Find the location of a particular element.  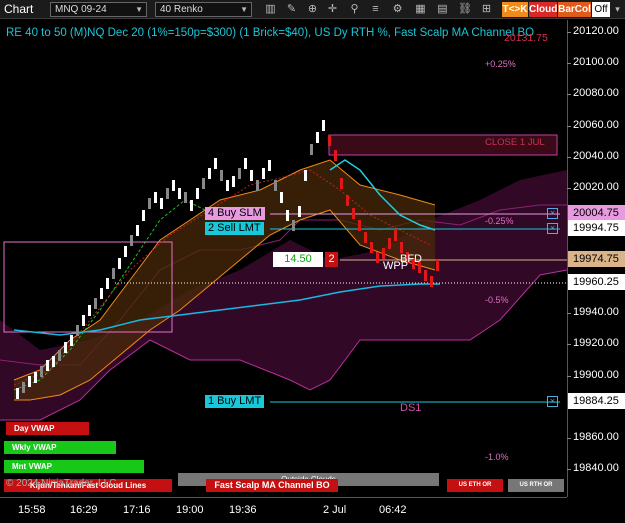

position-pnl: 14.50 is located at coordinates (298, 259).